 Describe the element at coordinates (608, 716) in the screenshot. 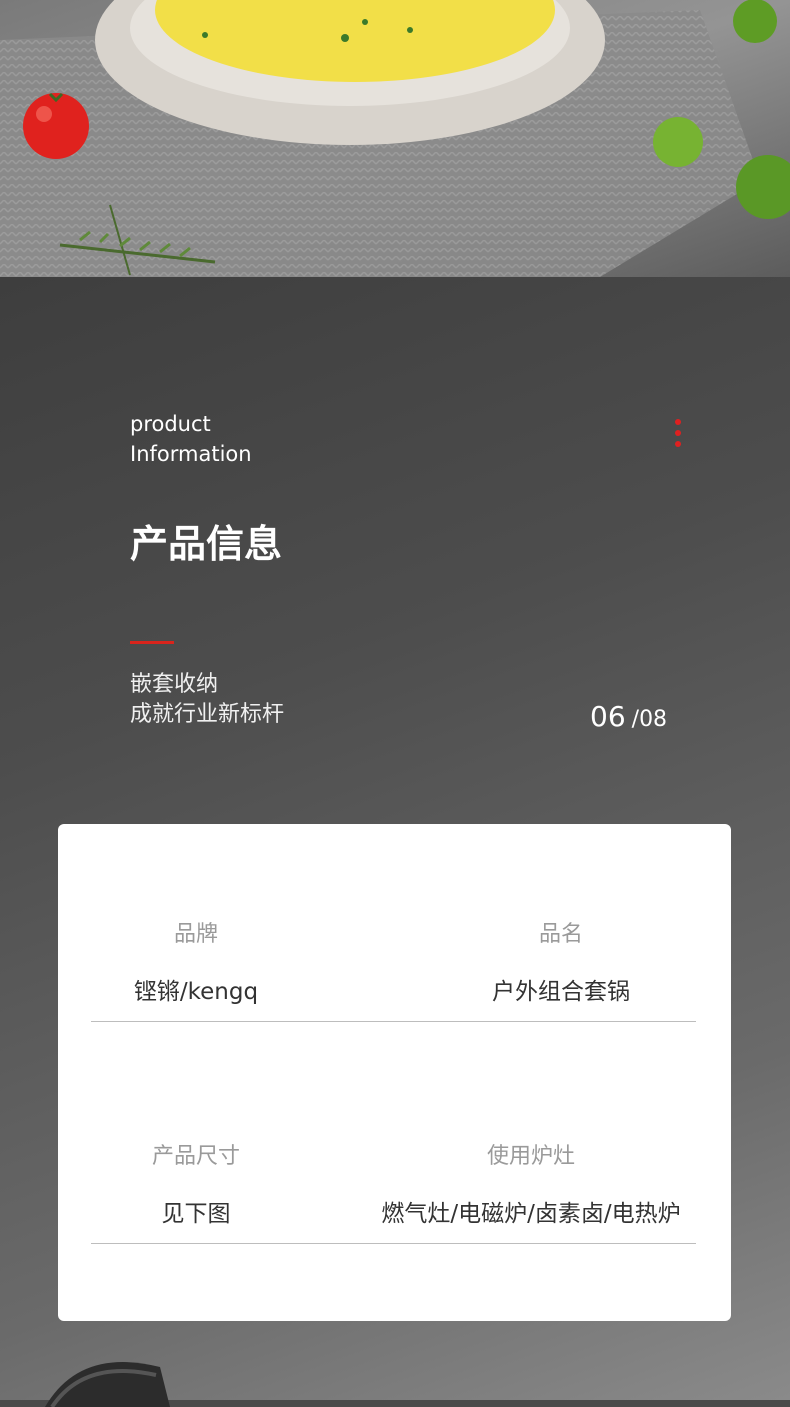

I see `page-current: 06` at that location.